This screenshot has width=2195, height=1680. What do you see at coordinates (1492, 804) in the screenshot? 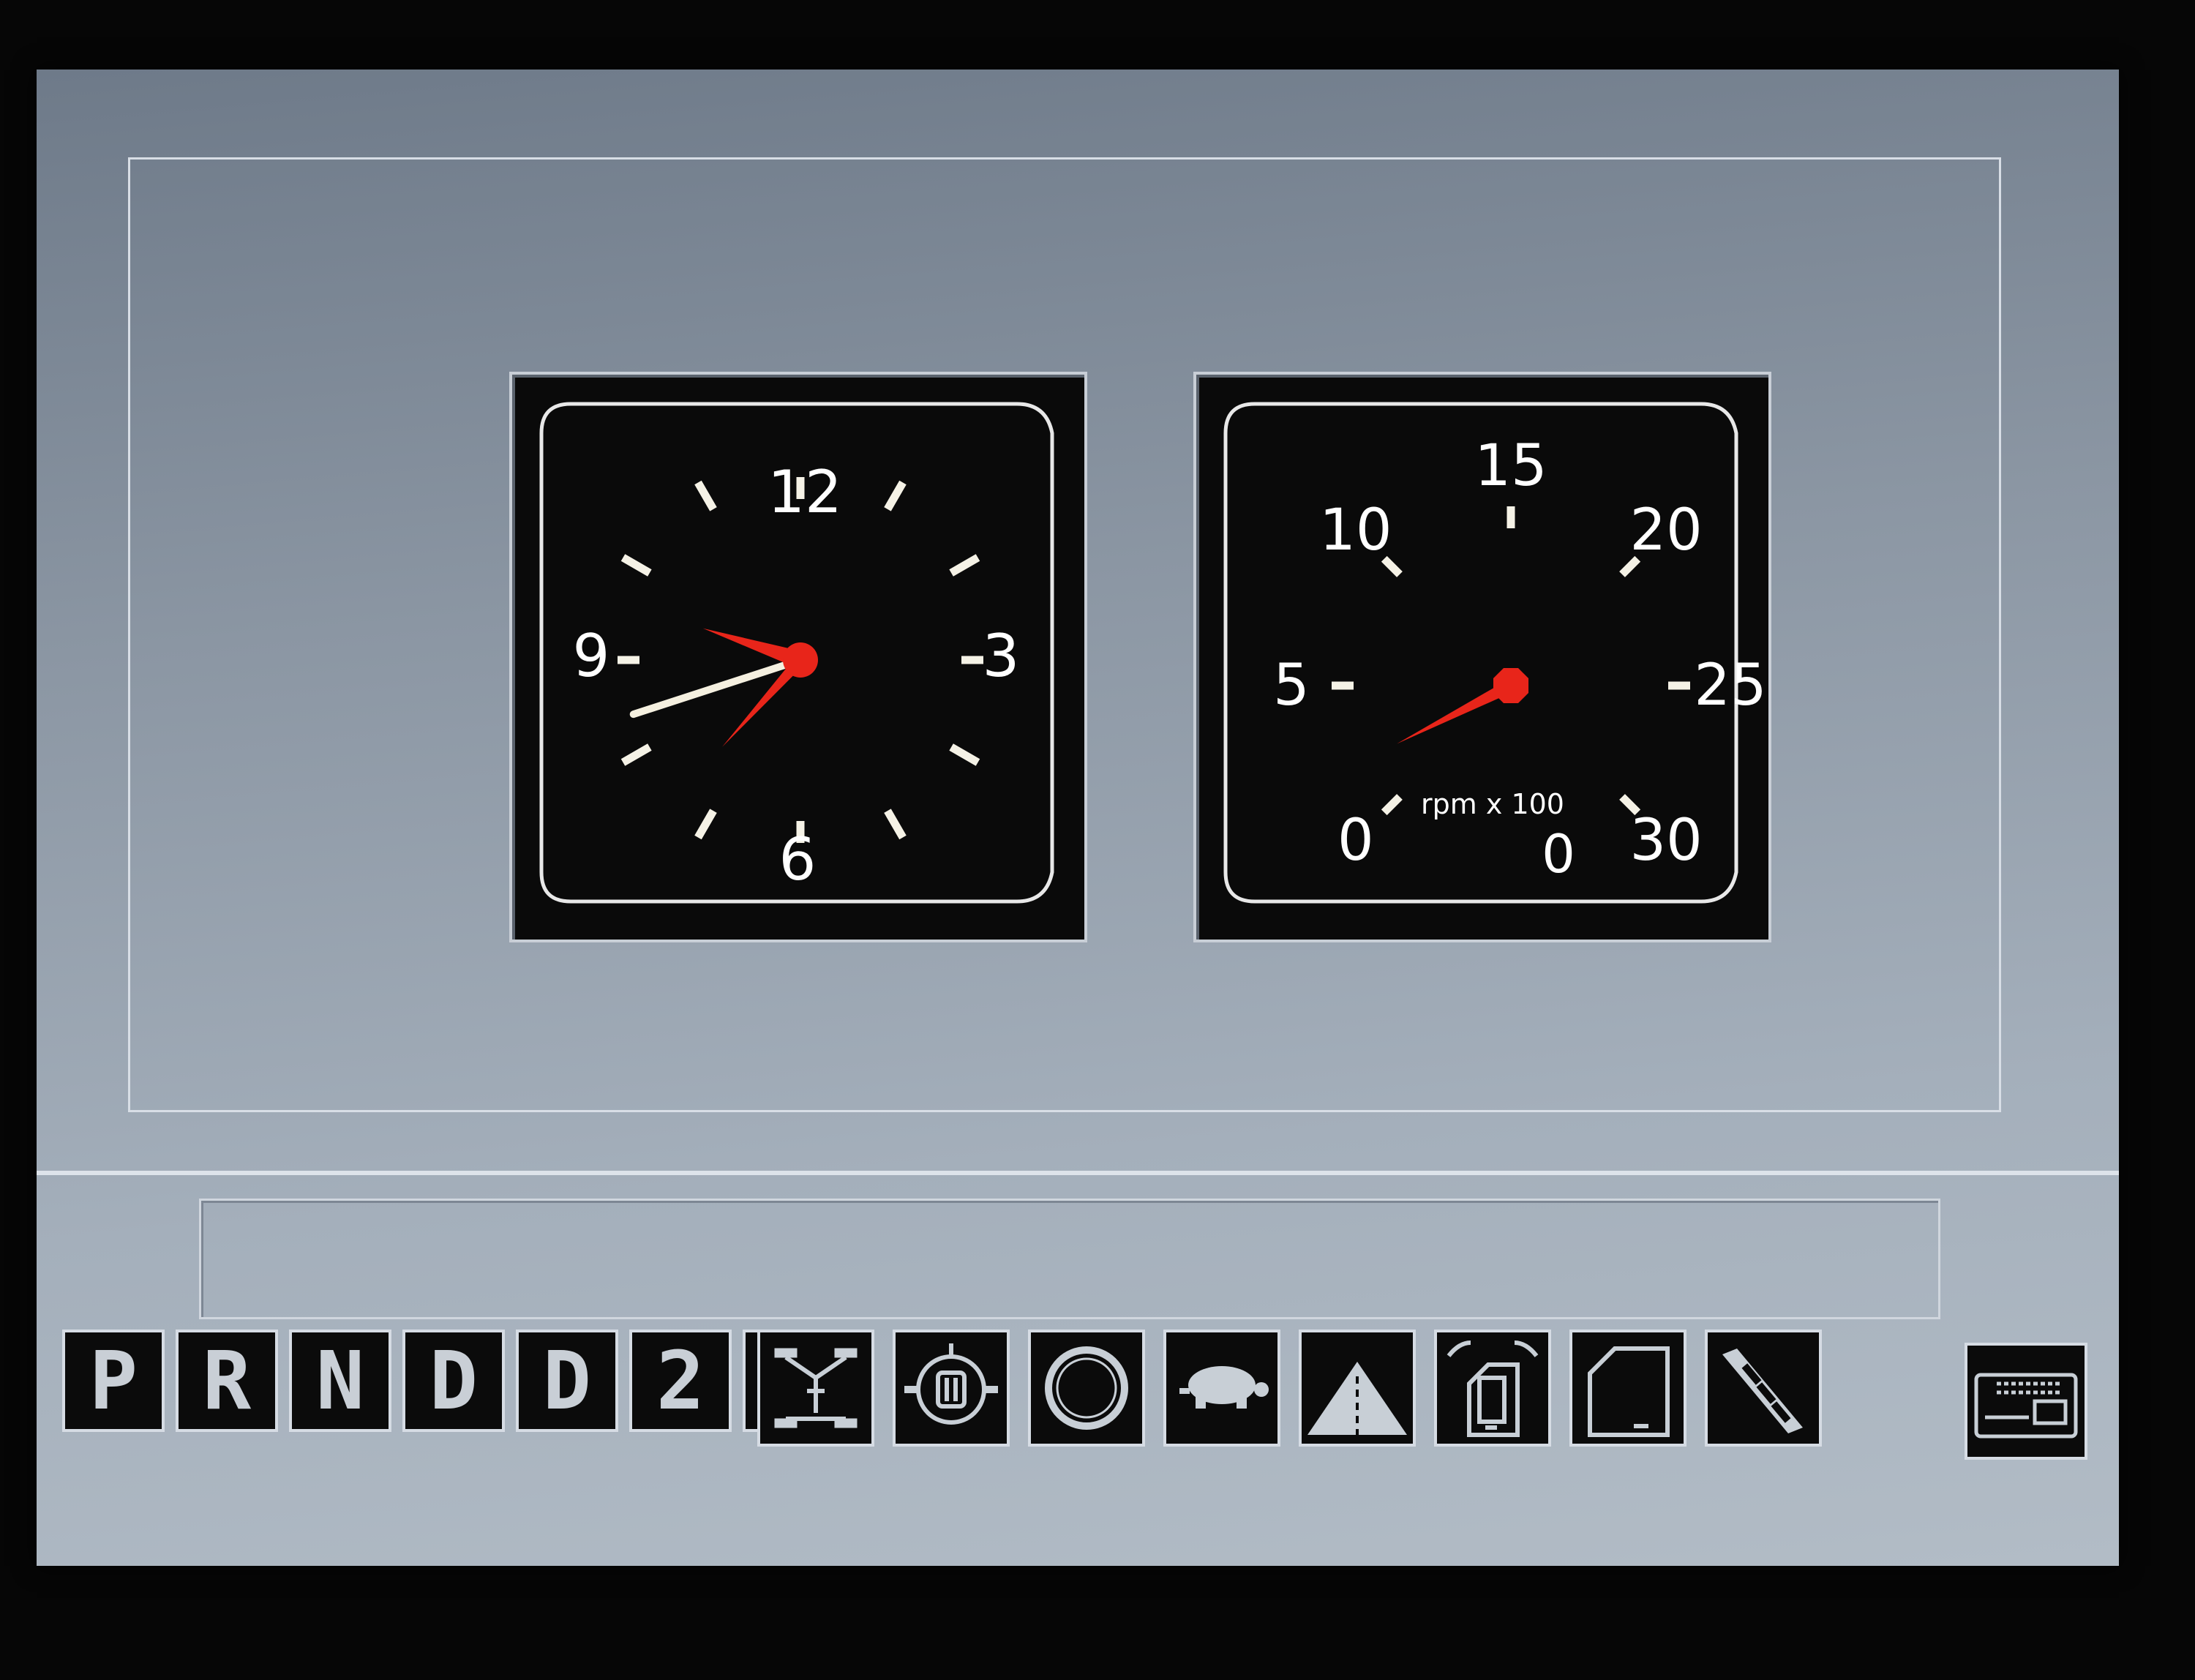
I see `tachometer-unit-label: rpm x 100` at bounding box center [1492, 804].